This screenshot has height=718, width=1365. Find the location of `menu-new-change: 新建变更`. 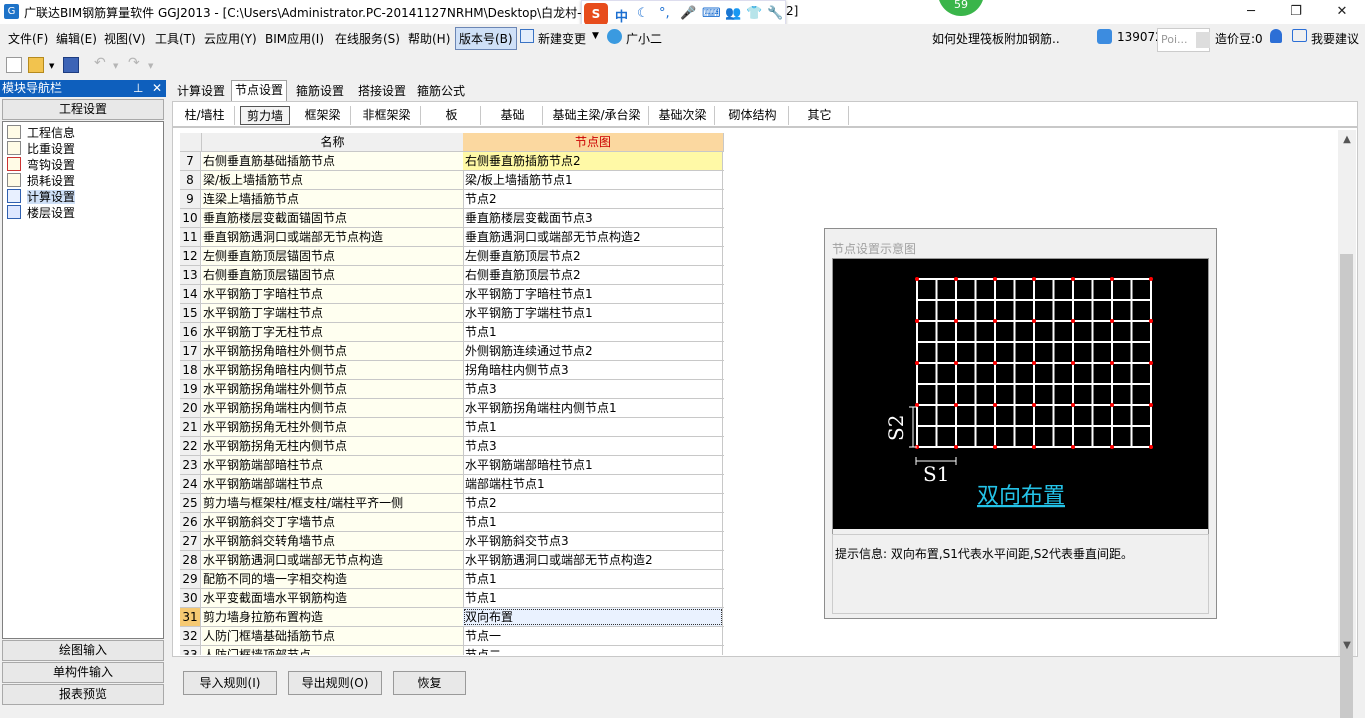

menu-new-change: 新建变更 is located at coordinates (562, 38).